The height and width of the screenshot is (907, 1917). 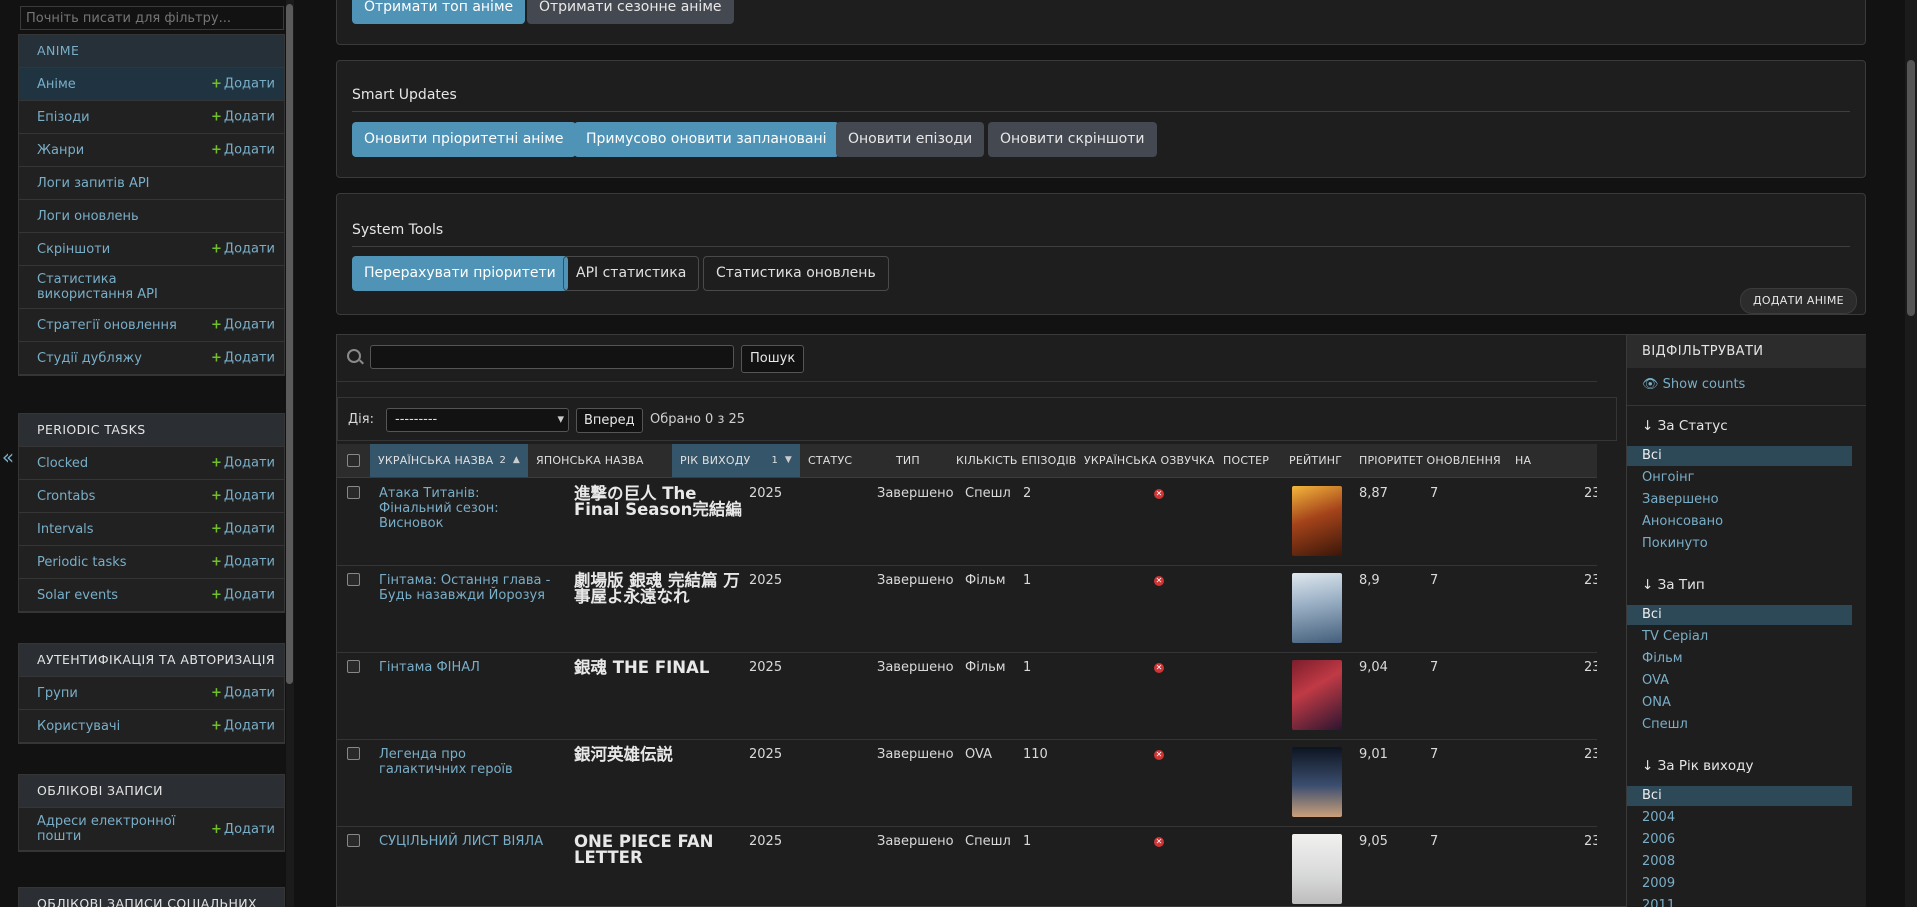 I want to click on sidebar-item-api-usage-stats: Статистика використання API, so click(x=151, y=287).